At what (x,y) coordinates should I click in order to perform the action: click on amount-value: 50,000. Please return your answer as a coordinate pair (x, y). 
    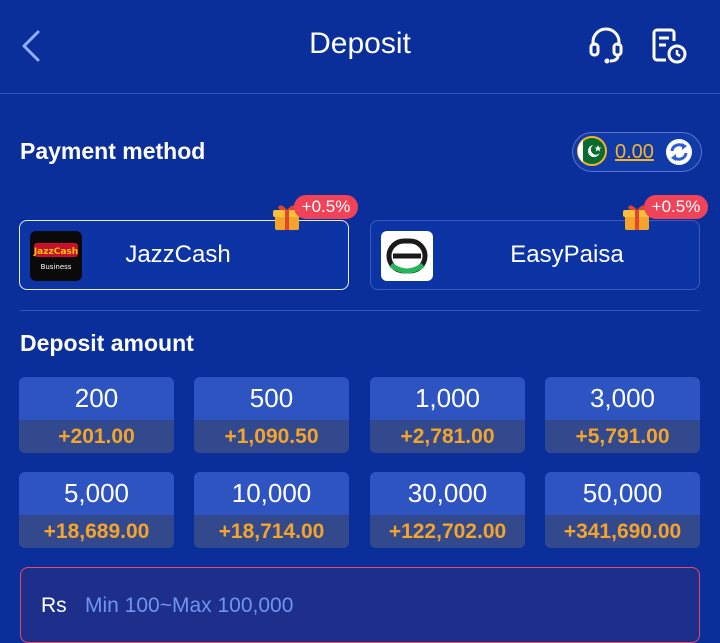
    Looking at the image, I should click on (622, 493).